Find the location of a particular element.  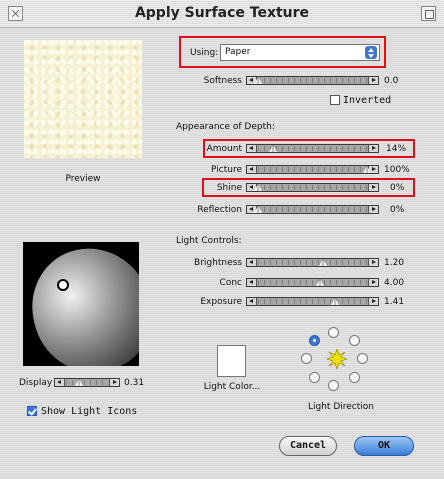

display-value: 0.31 is located at coordinates (134, 383).